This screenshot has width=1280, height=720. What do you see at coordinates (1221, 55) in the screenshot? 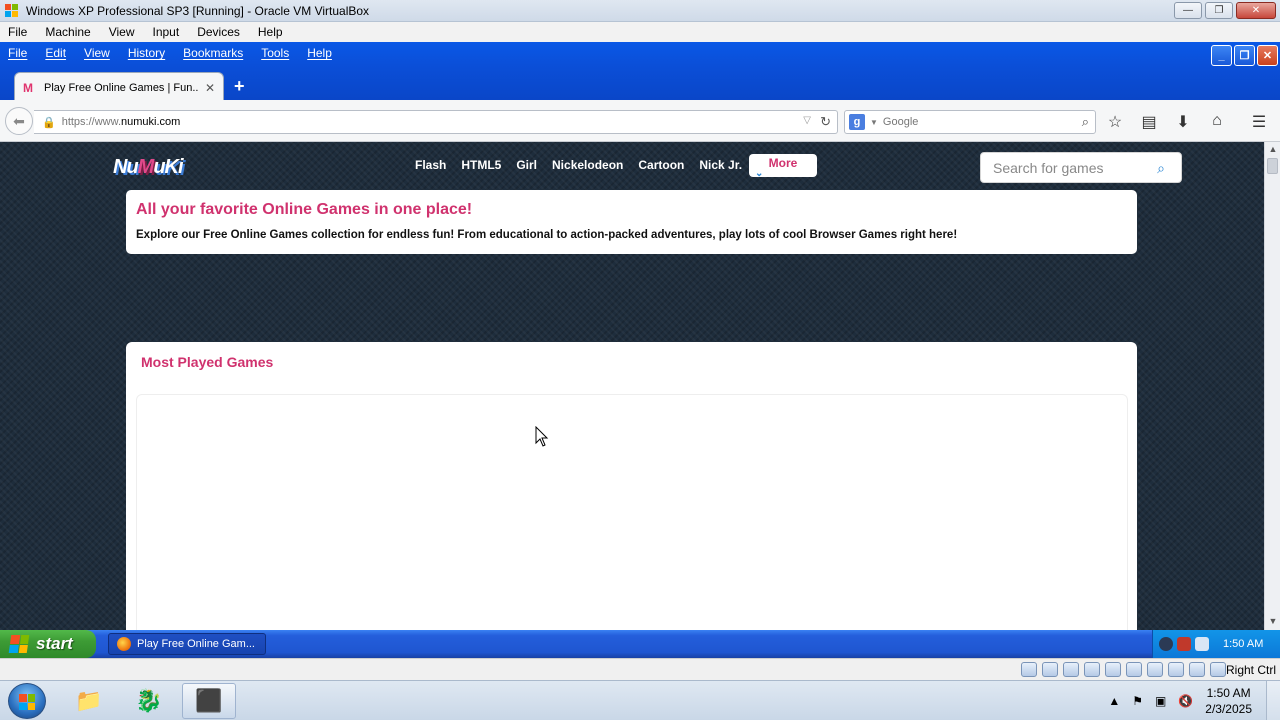
I see `ff-minimize-button: _` at bounding box center [1221, 55].